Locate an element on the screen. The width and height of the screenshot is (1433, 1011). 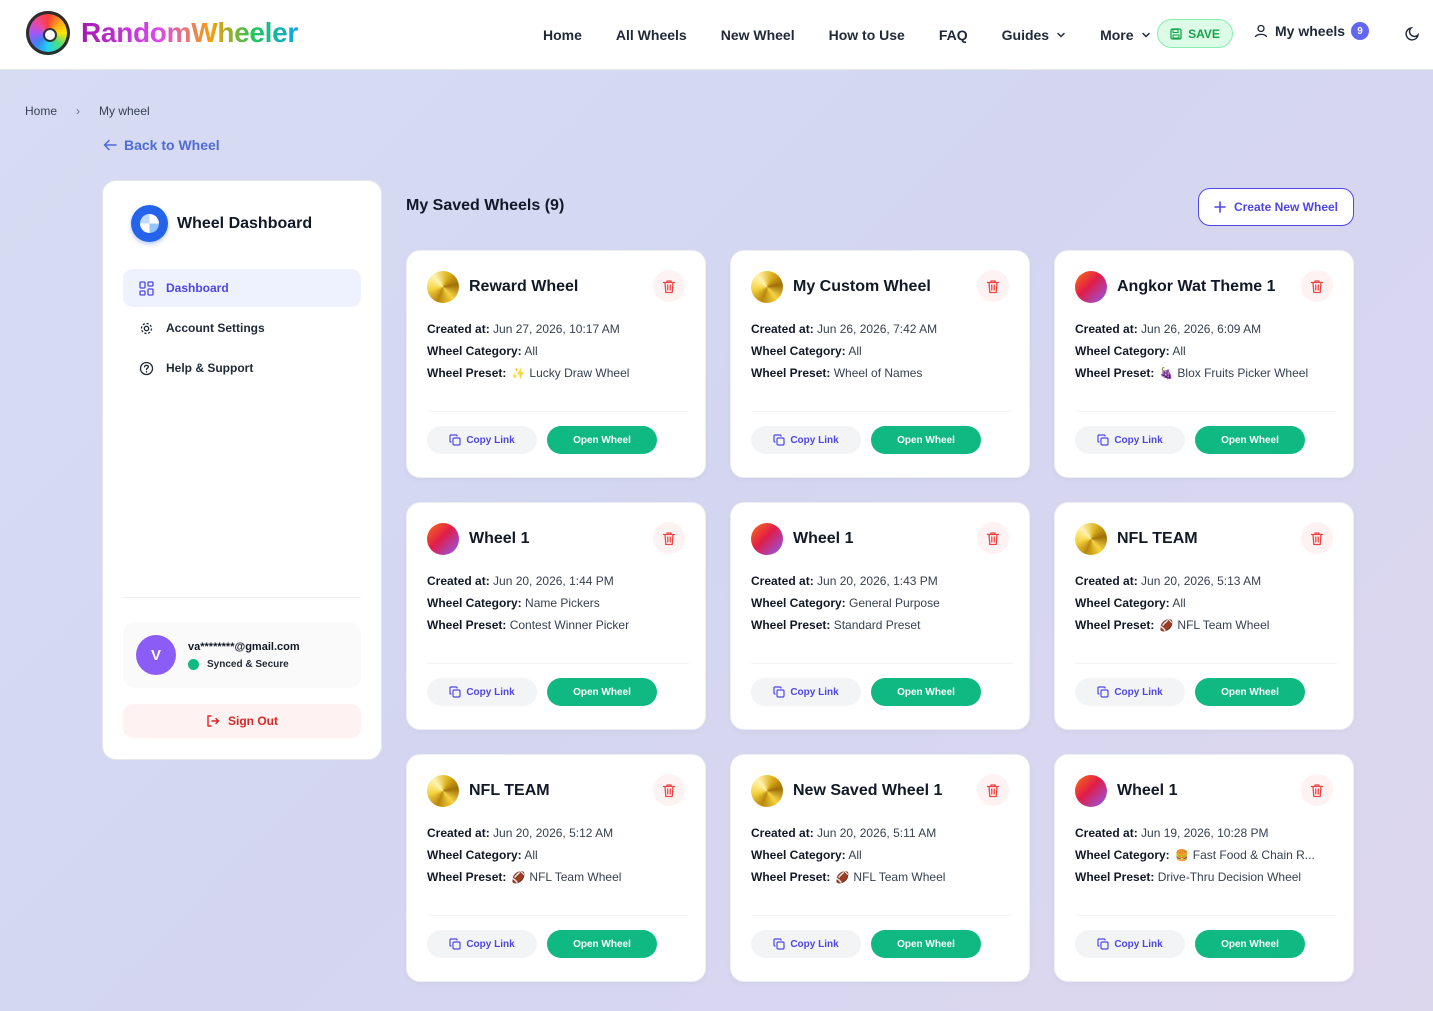
dark-mode-moon-icon is located at coordinates (1413, 33).